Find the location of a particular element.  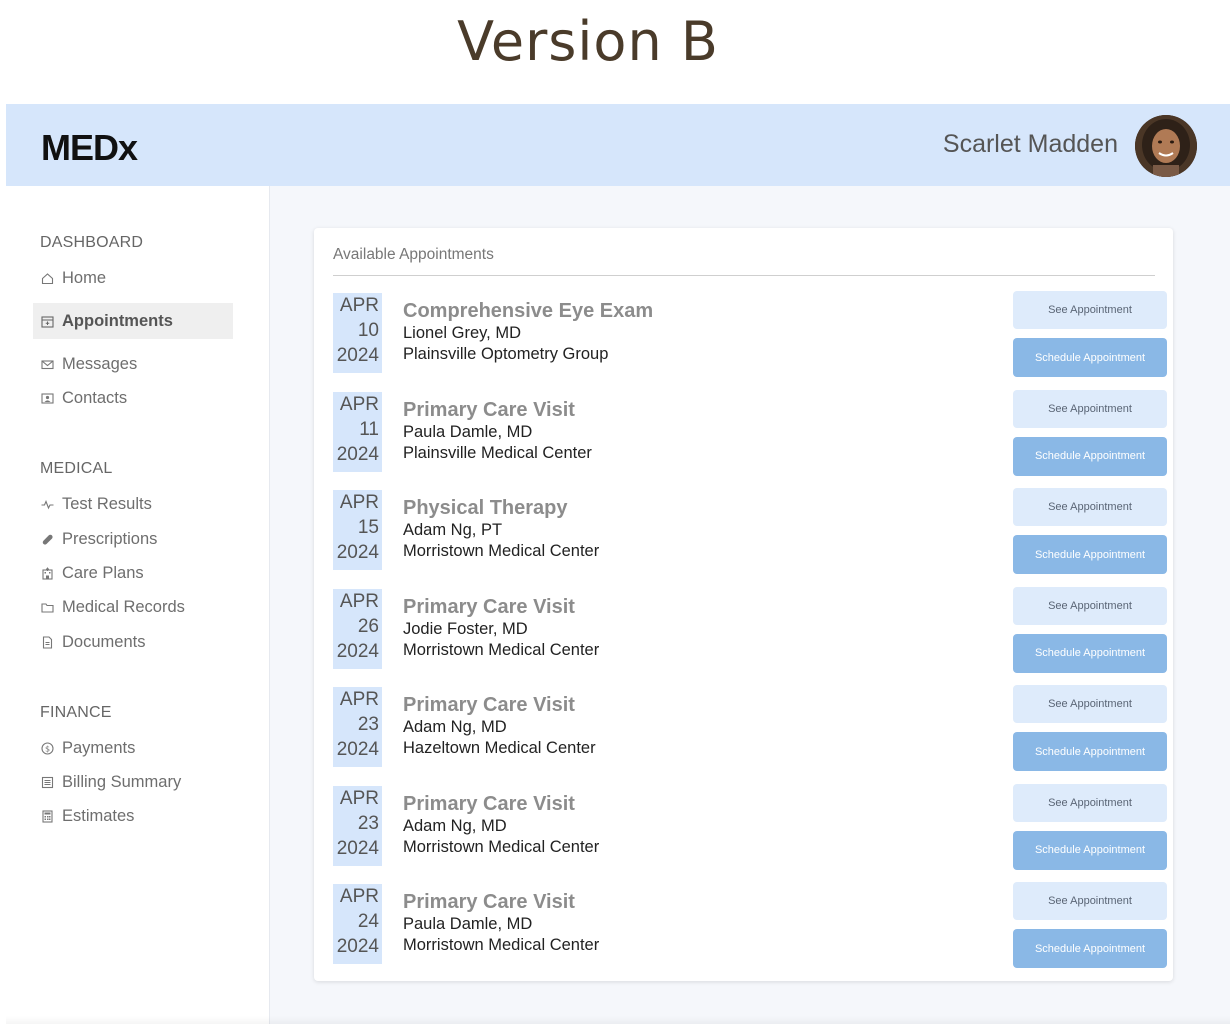

sidebar-item-documents: Documents is located at coordinates (133, 642).